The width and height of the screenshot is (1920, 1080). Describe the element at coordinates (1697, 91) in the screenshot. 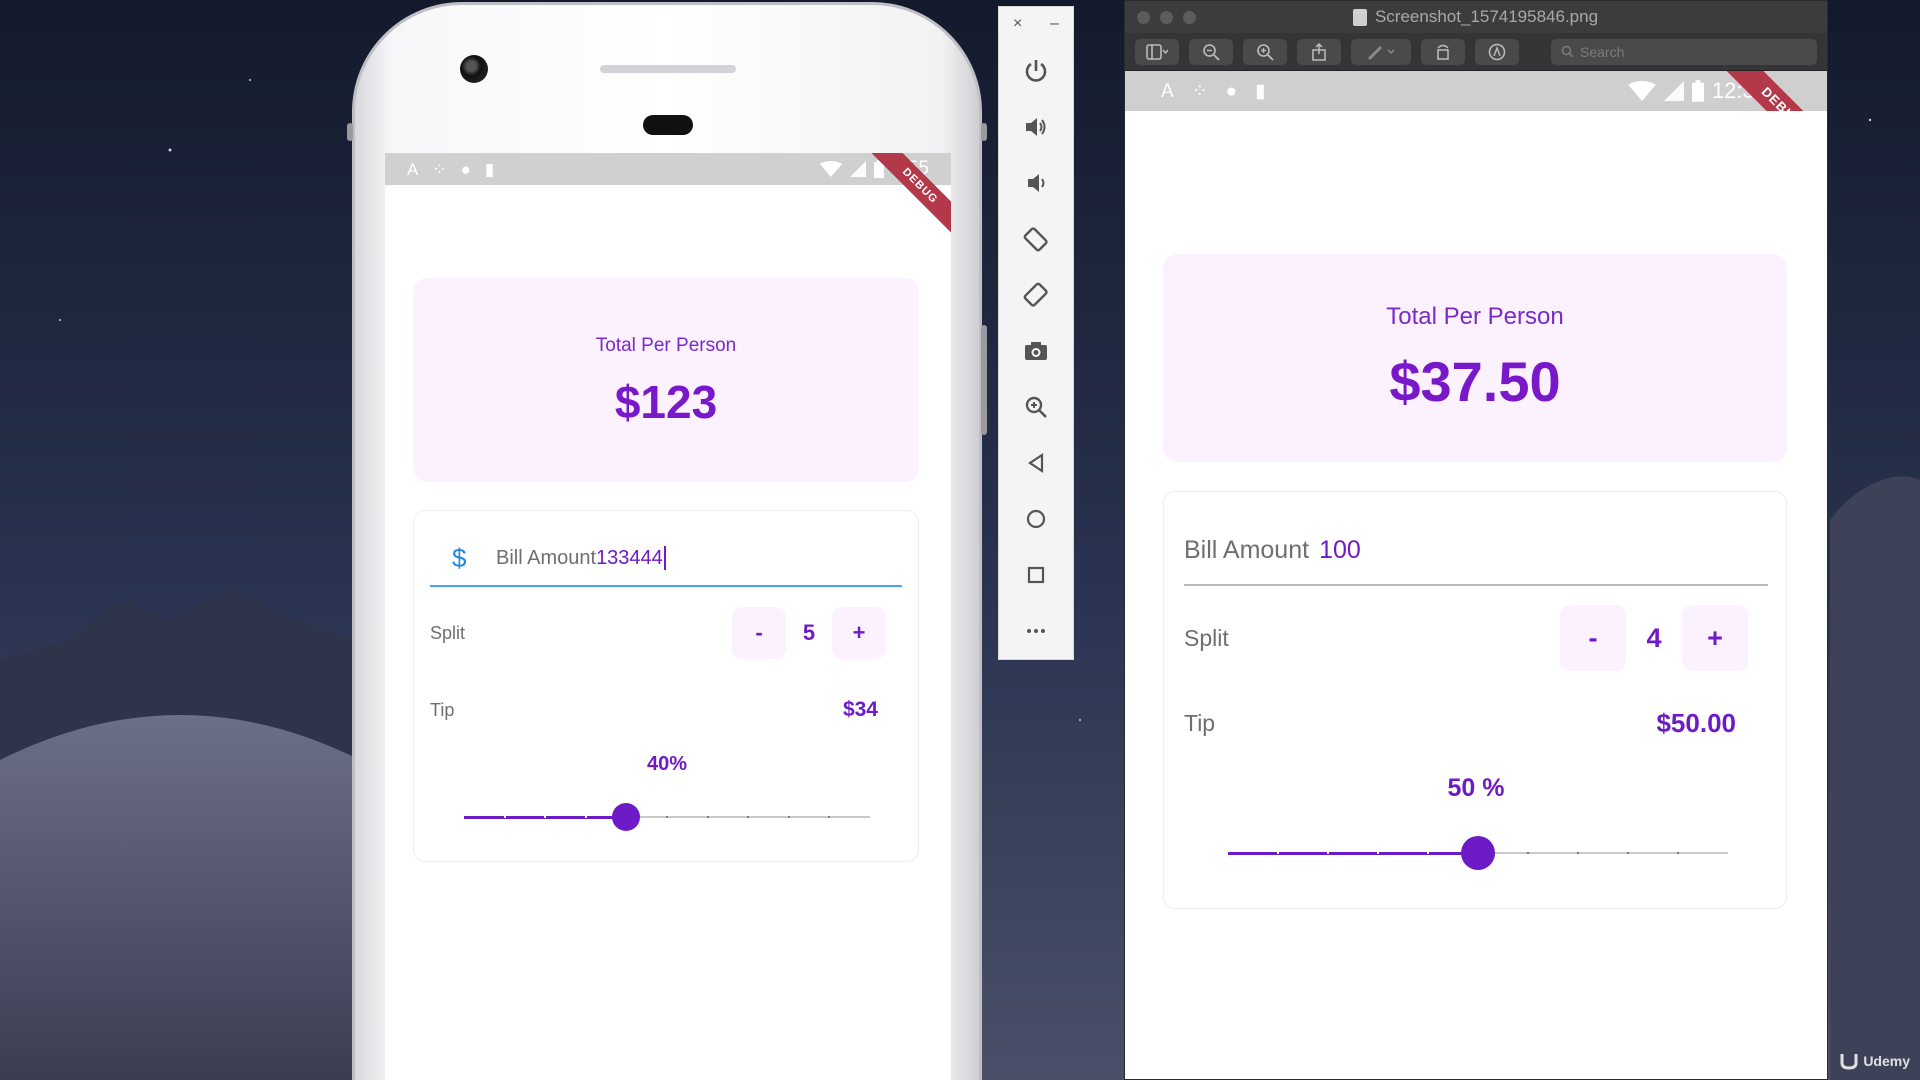

I see `battery-icon` at that location.